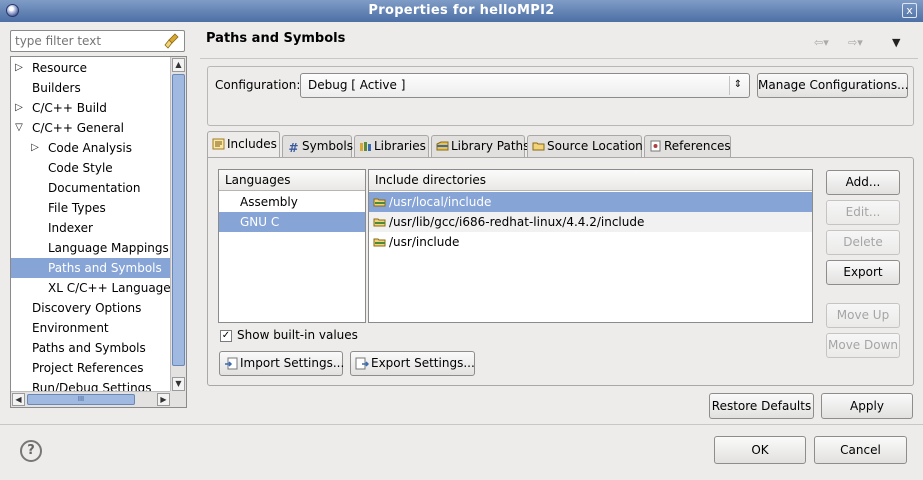 The image size is (923, 480). I want to click on tree-item-label: Builders, so click(56, 88).